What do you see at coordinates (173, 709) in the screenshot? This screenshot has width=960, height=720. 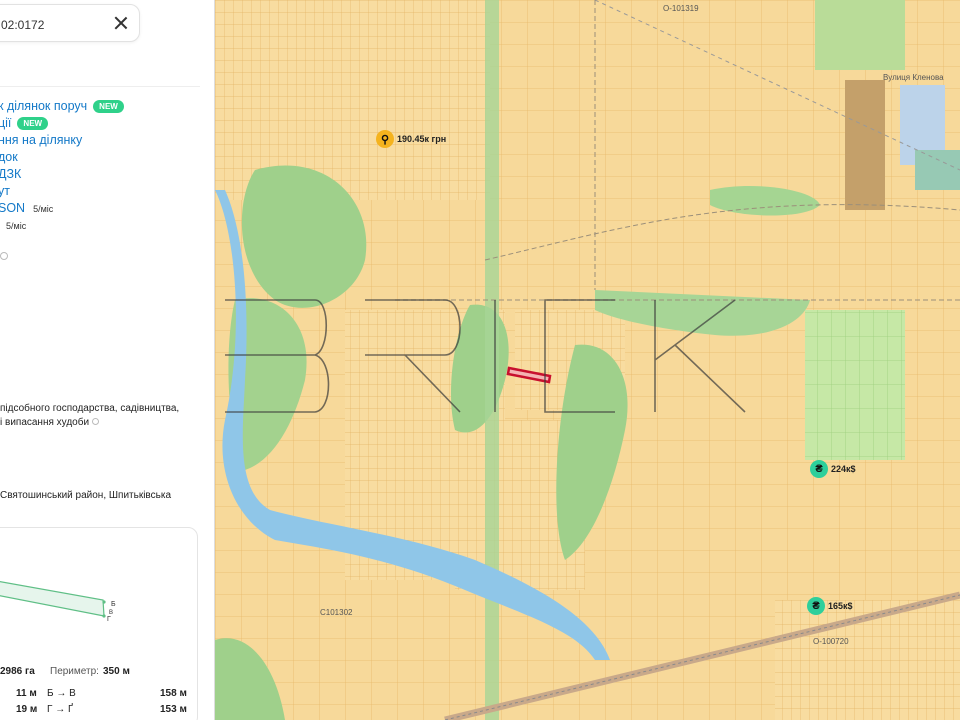 I see `segment-length: 153 м` at bounding box center [173, 709].